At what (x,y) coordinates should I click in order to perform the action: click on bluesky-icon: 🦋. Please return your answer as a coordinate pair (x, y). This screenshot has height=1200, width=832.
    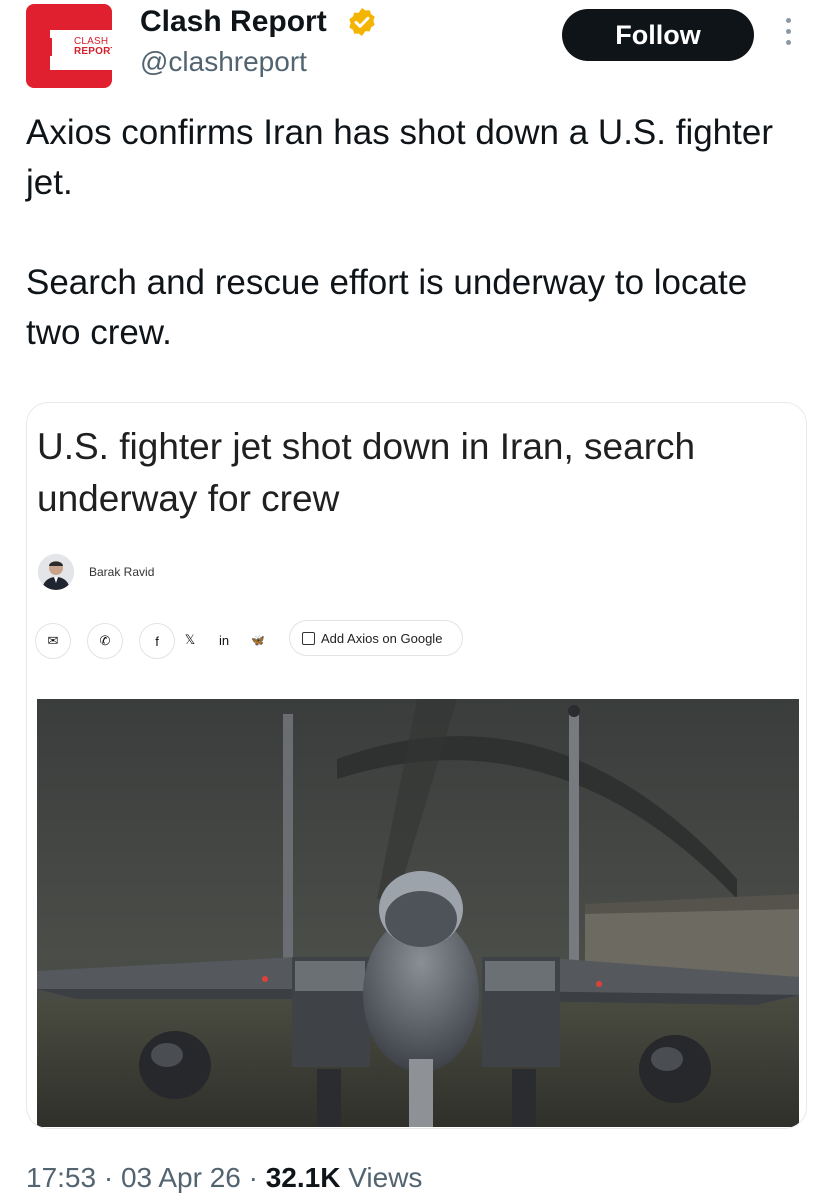
    Looking at the image, I should click on (258, 640).